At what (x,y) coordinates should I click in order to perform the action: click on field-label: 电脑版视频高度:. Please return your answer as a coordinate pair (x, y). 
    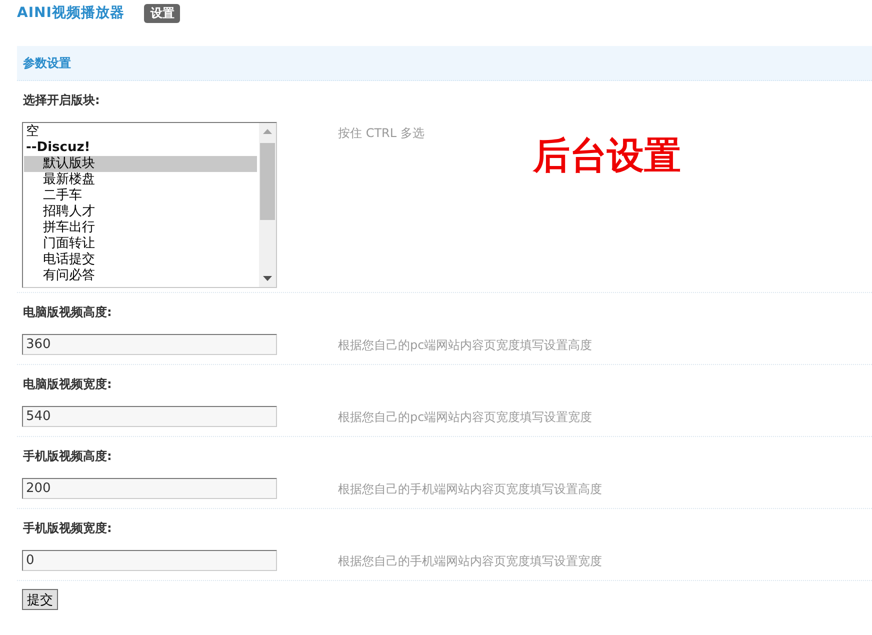
    Looking at the image, I should click on (67, 312).